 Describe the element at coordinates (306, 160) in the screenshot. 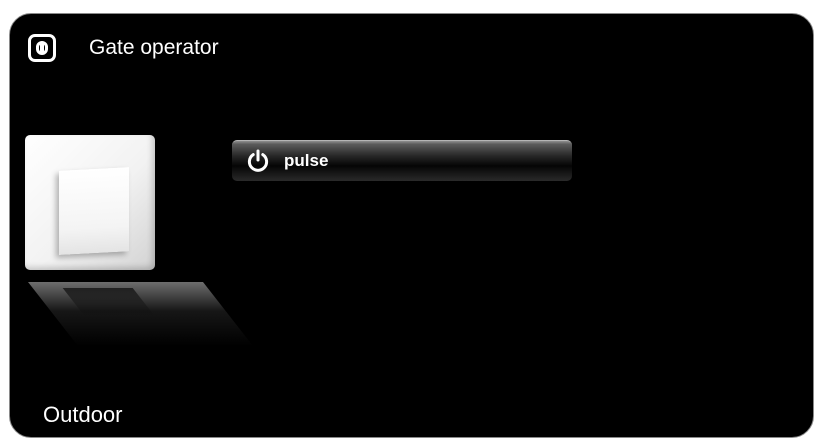

I see `pulse-button-label: pulse` at that location.